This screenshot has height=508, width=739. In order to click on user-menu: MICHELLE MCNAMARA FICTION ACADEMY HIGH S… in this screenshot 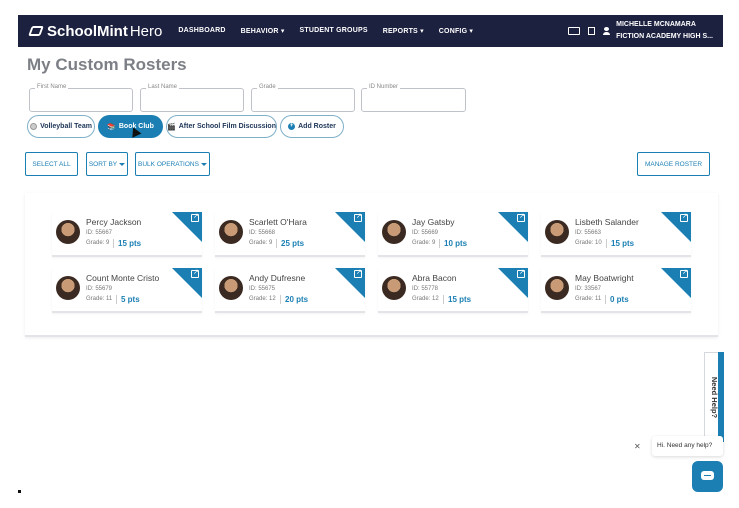, I will do `click(664, 31)`.